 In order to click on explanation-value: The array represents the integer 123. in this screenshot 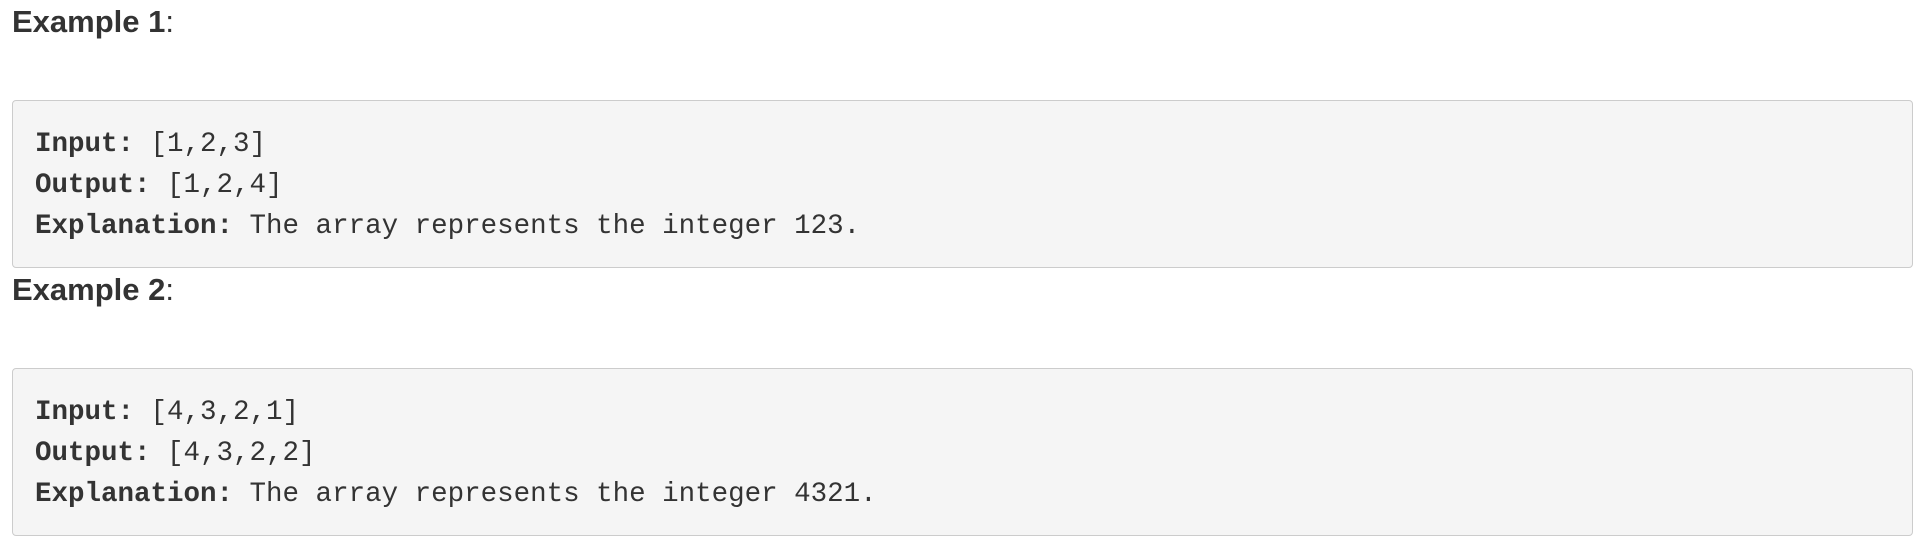, I will do `click(547, 226)`.